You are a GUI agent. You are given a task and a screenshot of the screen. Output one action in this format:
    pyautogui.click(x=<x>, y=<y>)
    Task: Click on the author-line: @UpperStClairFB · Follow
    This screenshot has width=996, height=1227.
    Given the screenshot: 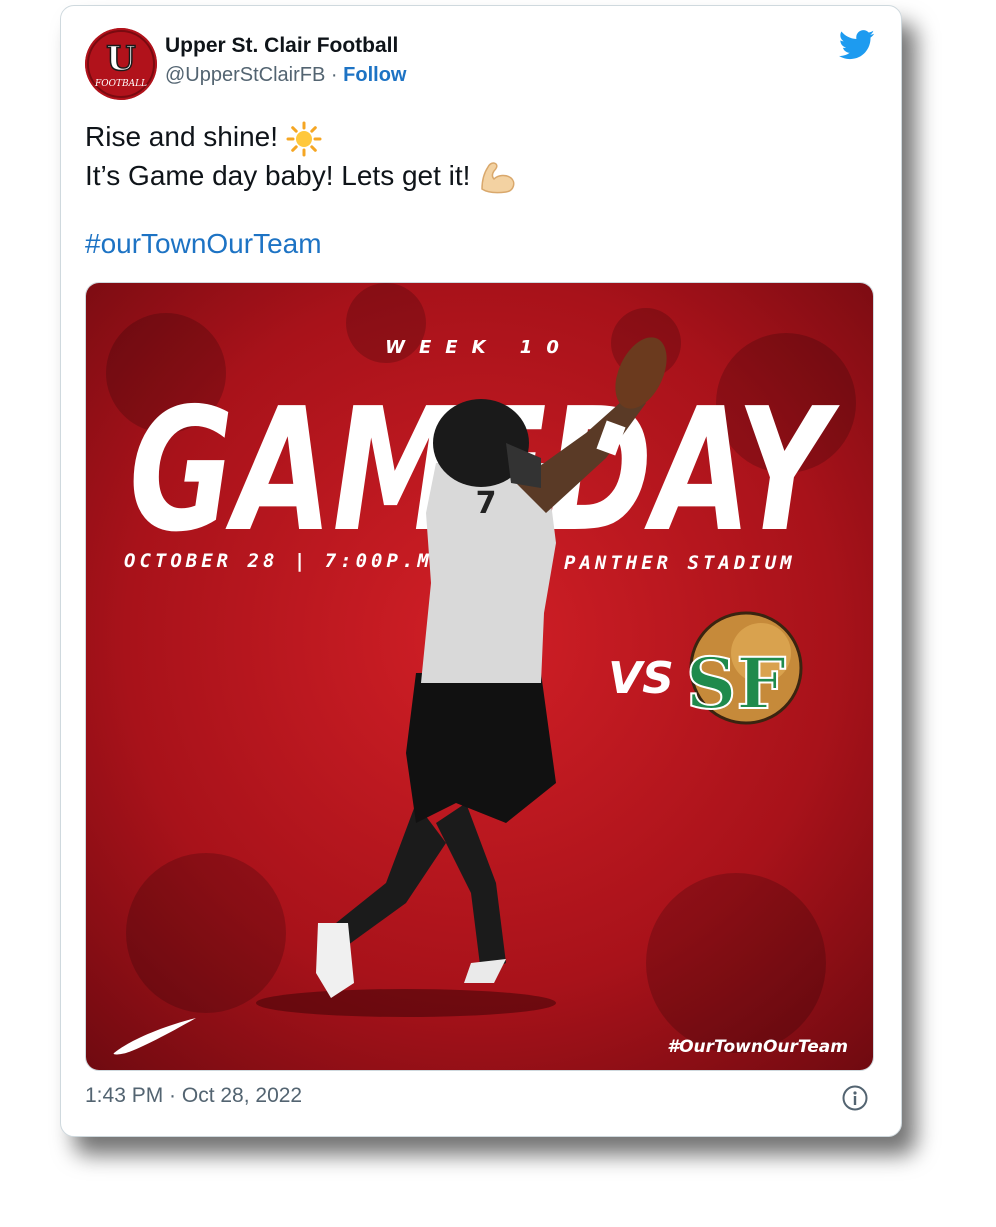 What is the action you would take?
    pyautogui.click(x=285, y=75)
    